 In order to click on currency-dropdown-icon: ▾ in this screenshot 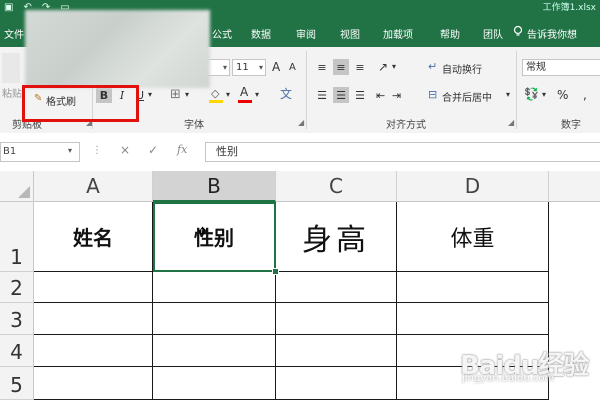, I will do `click(544, 94)`.